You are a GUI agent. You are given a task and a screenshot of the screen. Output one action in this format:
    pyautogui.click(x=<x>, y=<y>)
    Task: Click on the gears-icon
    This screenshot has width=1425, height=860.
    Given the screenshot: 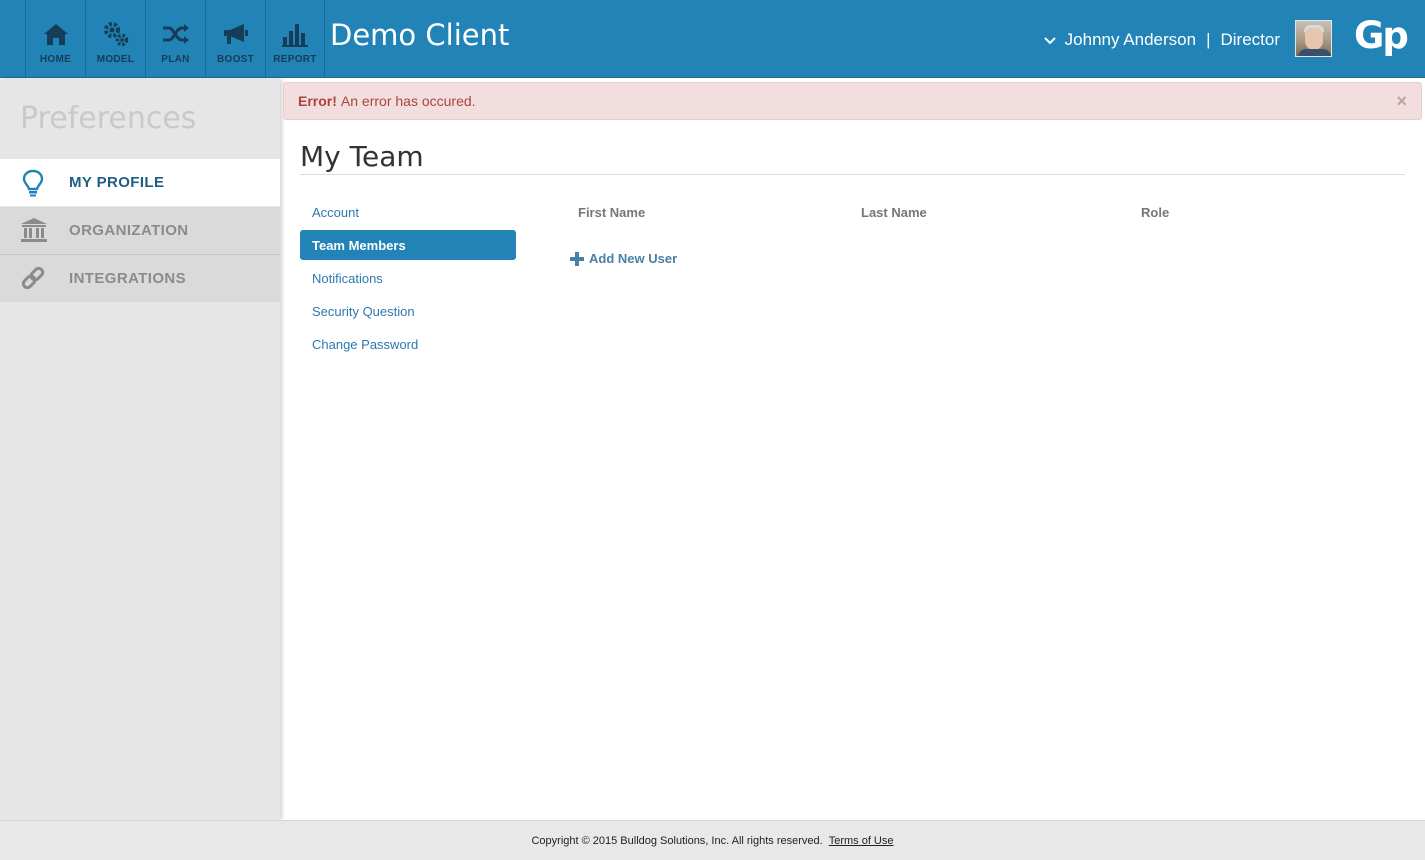 What is the action you would take?
    pyautogui.click(x=116, y=34)
    